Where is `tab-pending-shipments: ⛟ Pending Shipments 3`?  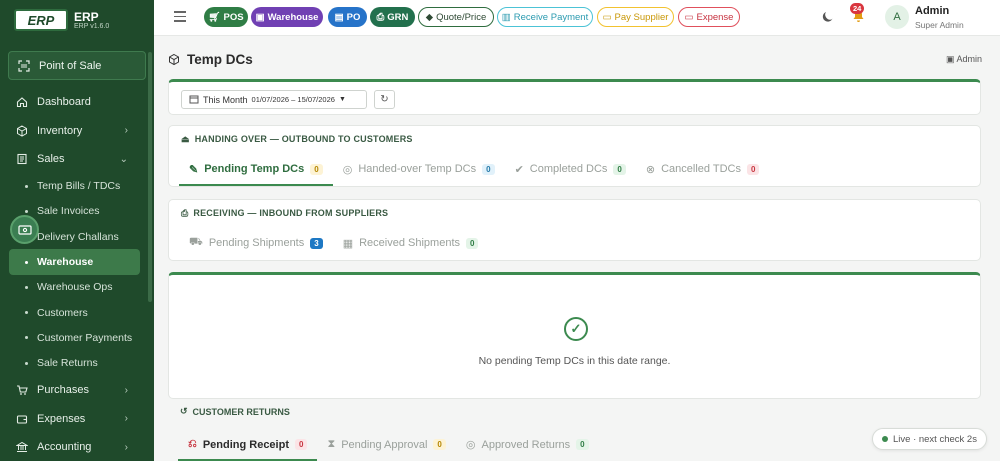
tab-pending-shipments: ⛟ Pending Shipments 3 is located at coordinates (256, 243).